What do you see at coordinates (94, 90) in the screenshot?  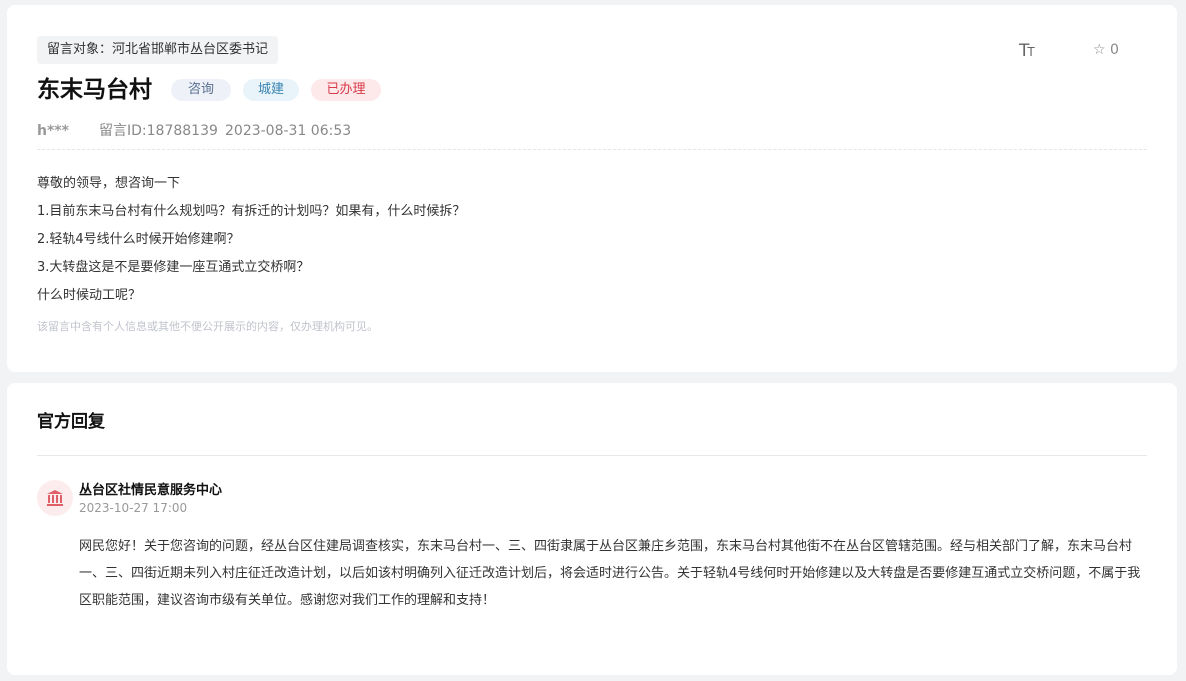 I see `page-title: 东末马台村` at bounding box center [94, 90].